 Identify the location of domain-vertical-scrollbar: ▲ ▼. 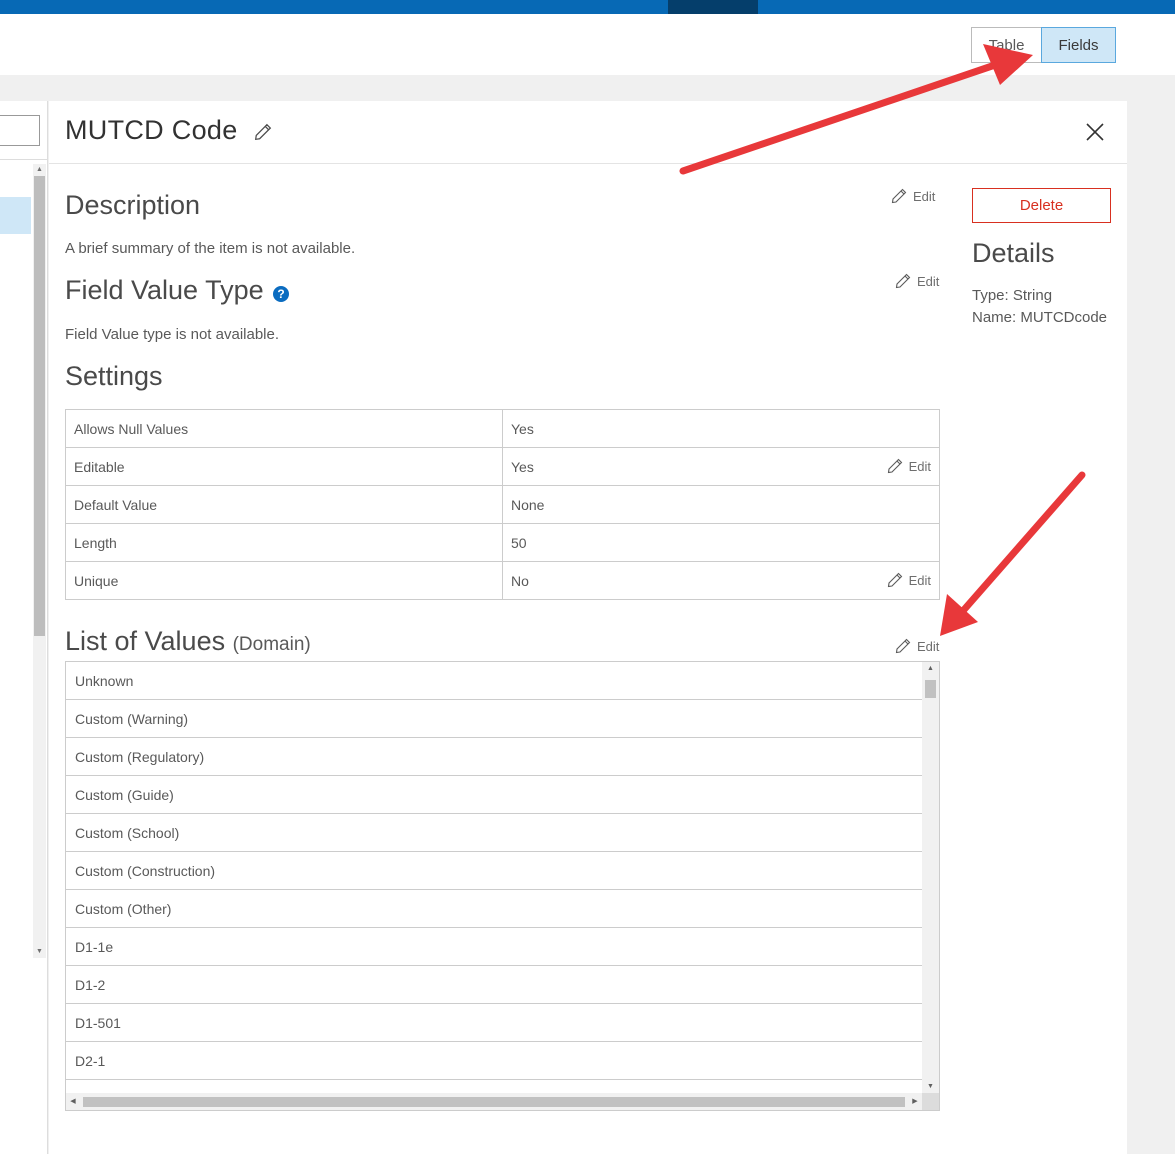
(930, 878).